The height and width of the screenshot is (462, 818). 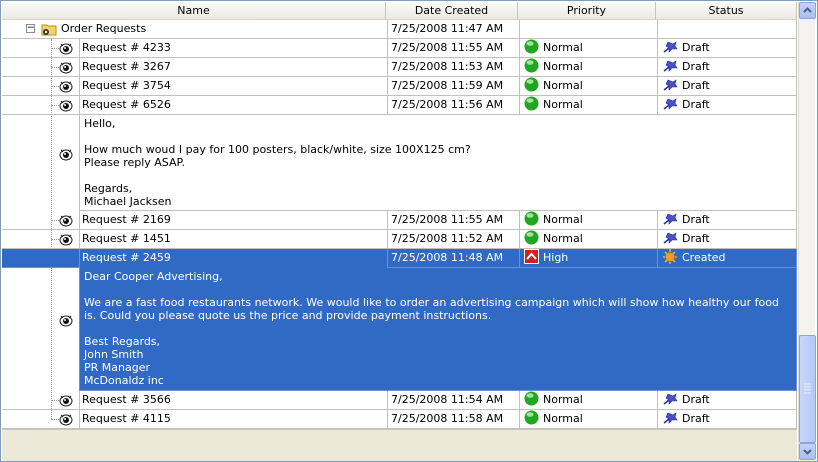 What do you see at coordinates (399, 445) in the screenshot?
I see `grid-footer` at bounding box center [399, 445].